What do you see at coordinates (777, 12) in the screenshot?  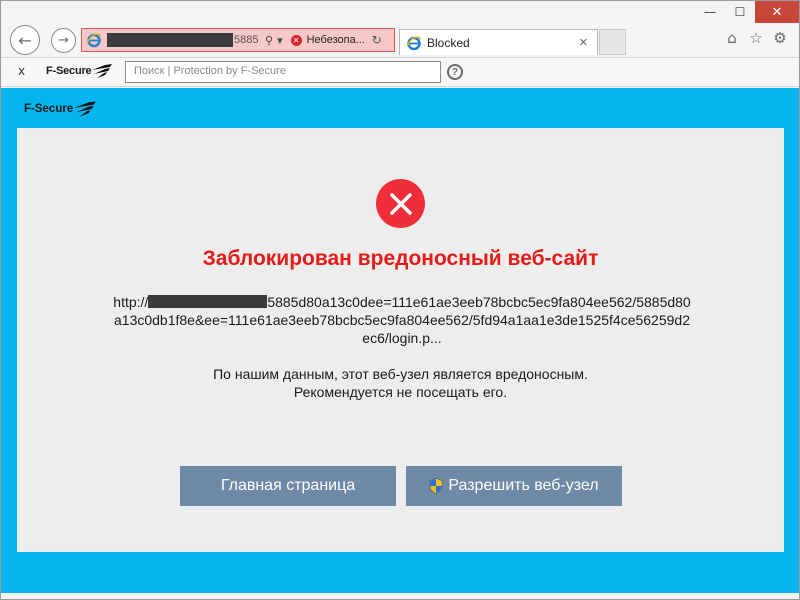 I see `close-window-button: ✕` at bounding box center [777, 12].